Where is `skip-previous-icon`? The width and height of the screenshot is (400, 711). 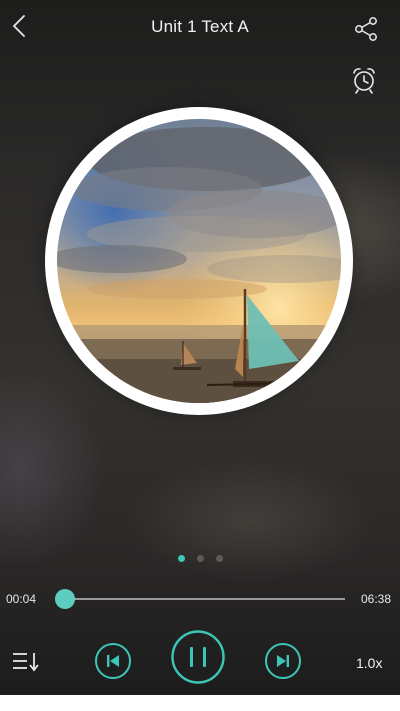 skip-previous-icon is located at coordinates (113, 661).